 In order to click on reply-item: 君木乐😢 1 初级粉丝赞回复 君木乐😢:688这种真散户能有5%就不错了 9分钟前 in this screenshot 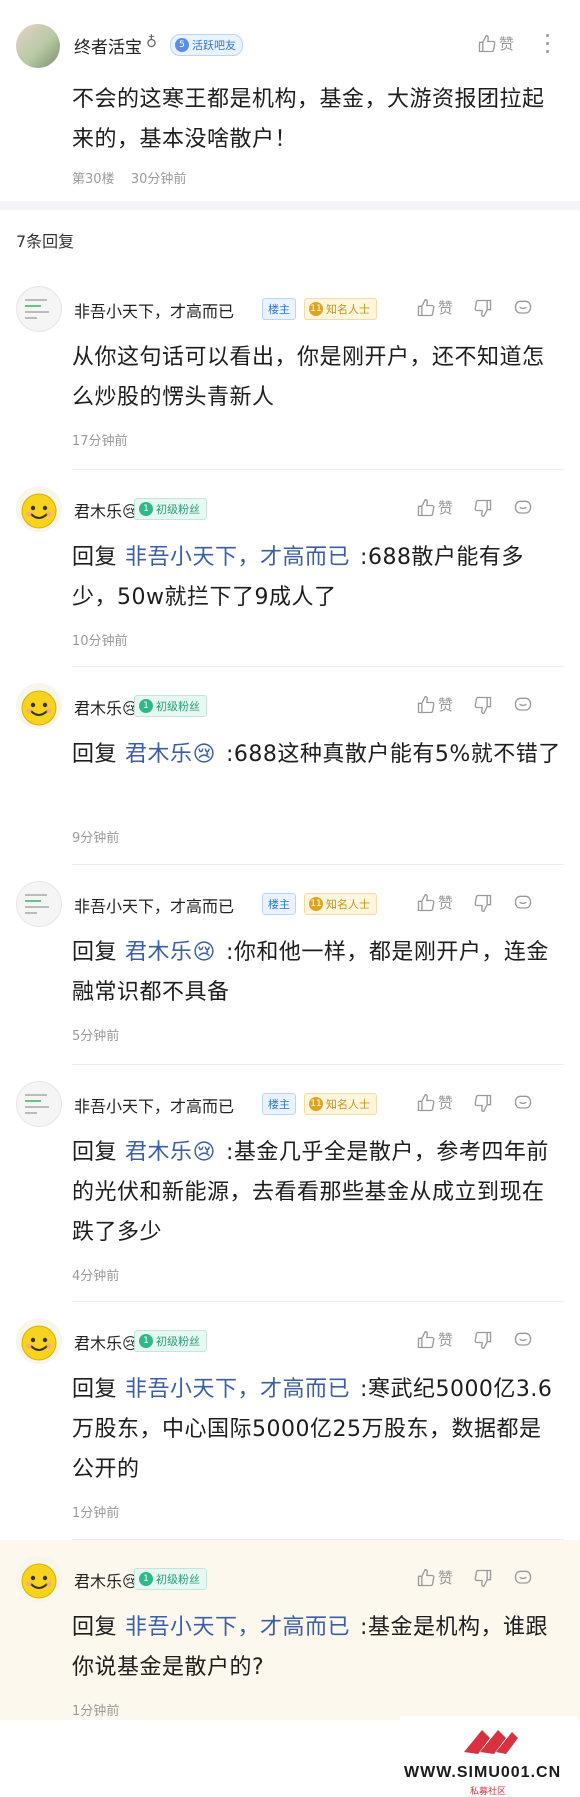, I will do `click(290, 766)`.